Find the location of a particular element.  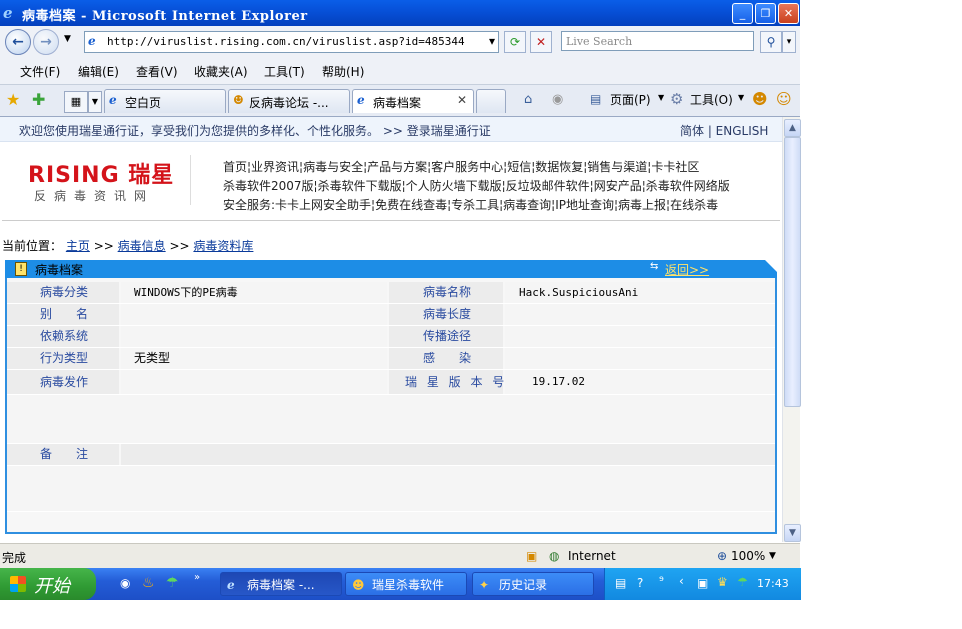

quick-tabs-icon: ▦ is located at coordinates (76, 102).